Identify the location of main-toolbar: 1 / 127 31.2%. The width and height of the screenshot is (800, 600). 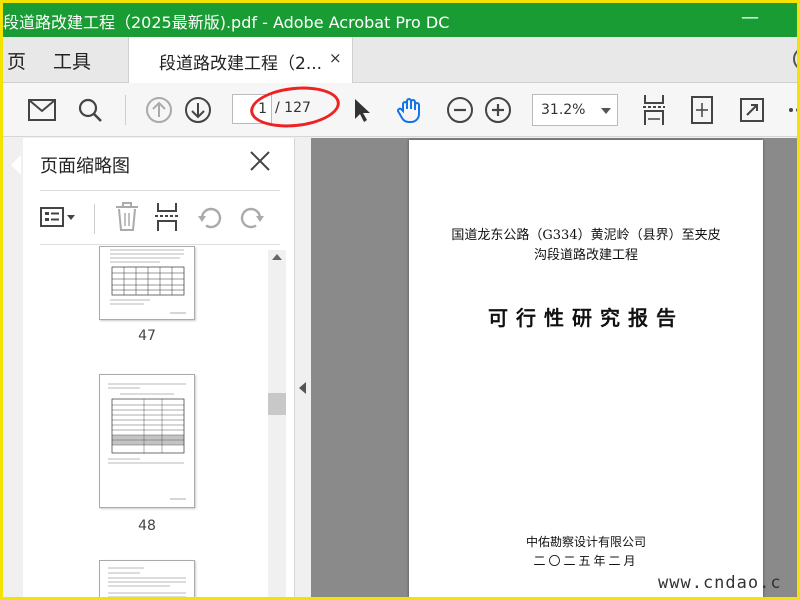
(400, 110).